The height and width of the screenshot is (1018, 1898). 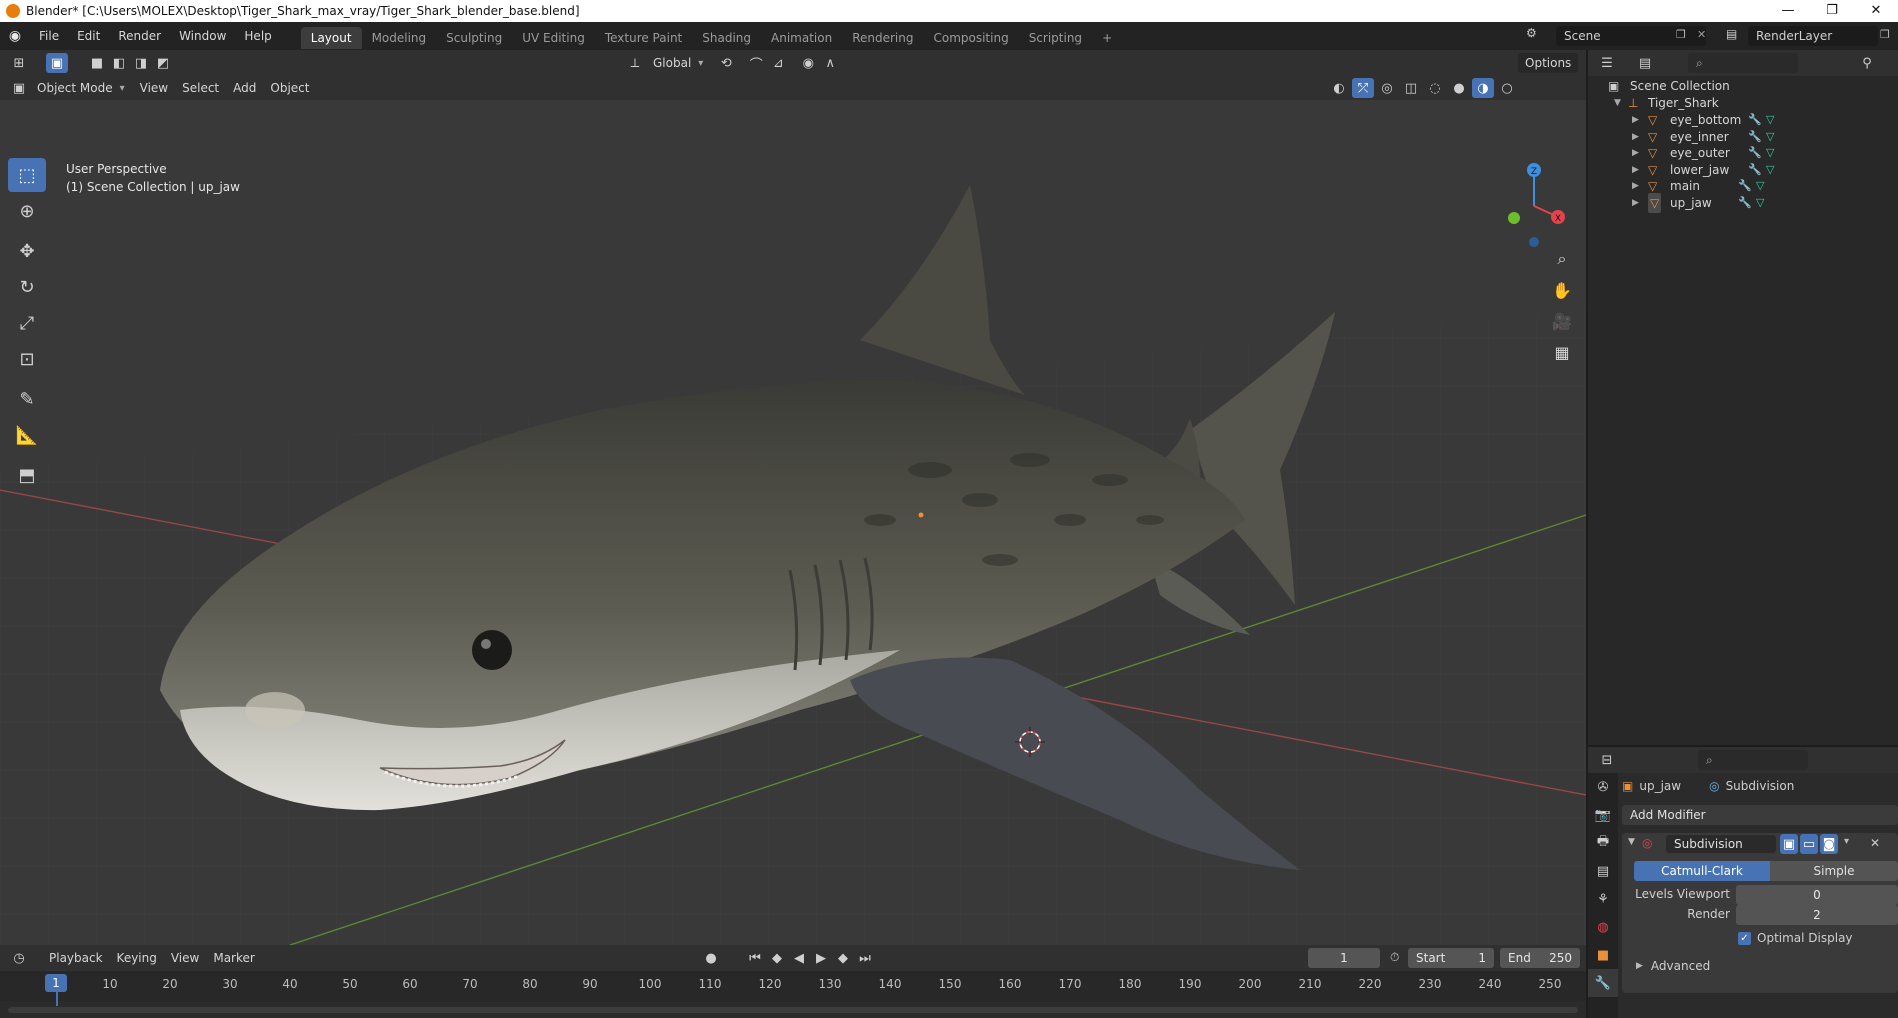 I want to click on tab-scripting: Scripting, so click(x=1055, y=38).